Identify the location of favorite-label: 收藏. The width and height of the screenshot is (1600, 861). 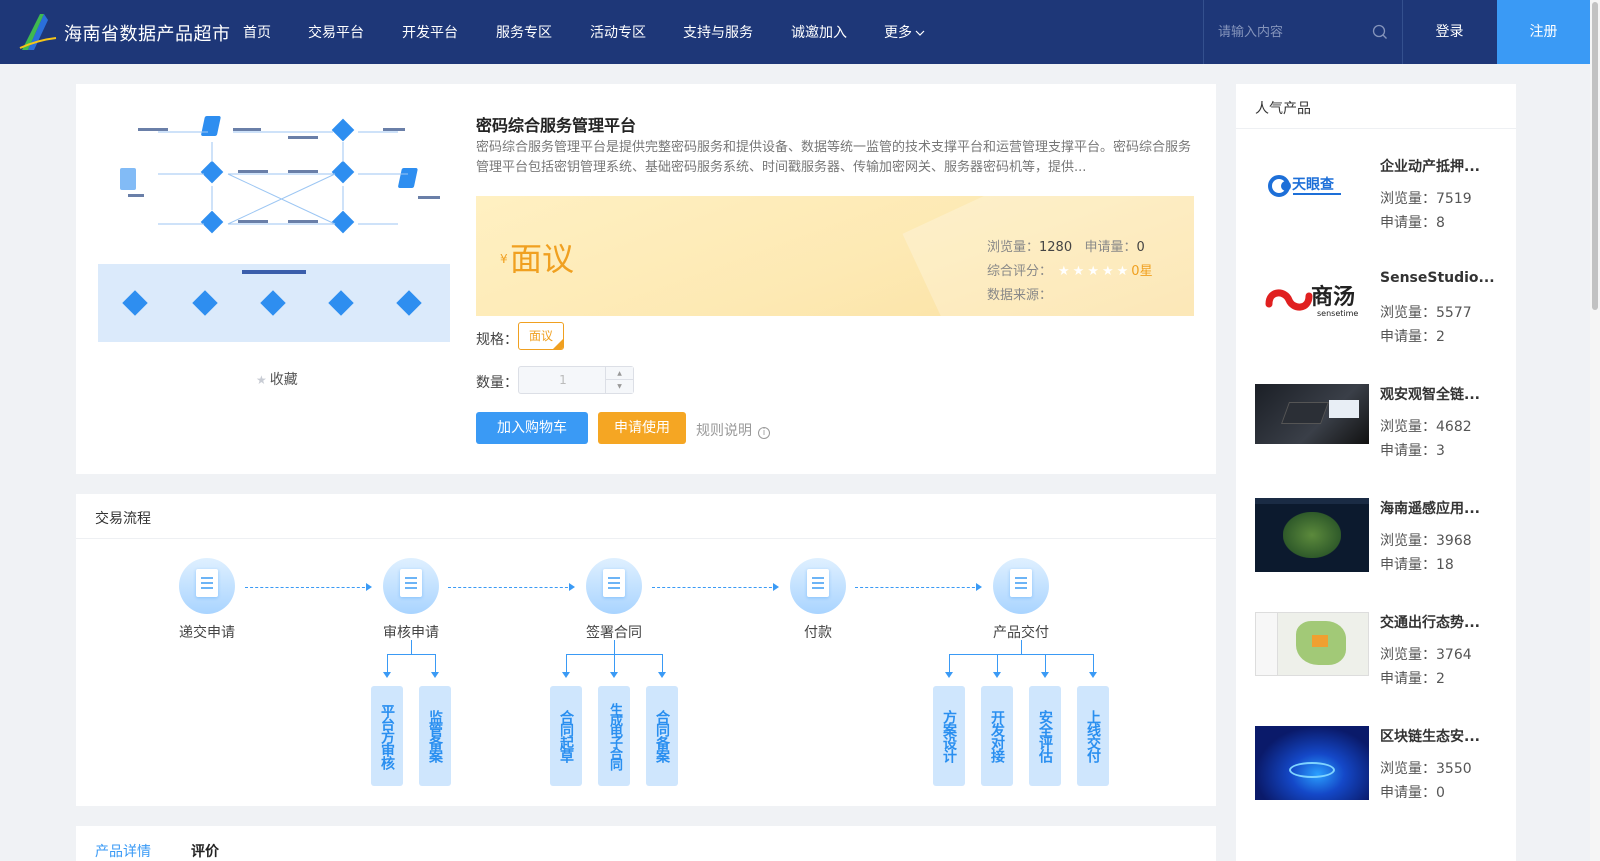
(283, 380).